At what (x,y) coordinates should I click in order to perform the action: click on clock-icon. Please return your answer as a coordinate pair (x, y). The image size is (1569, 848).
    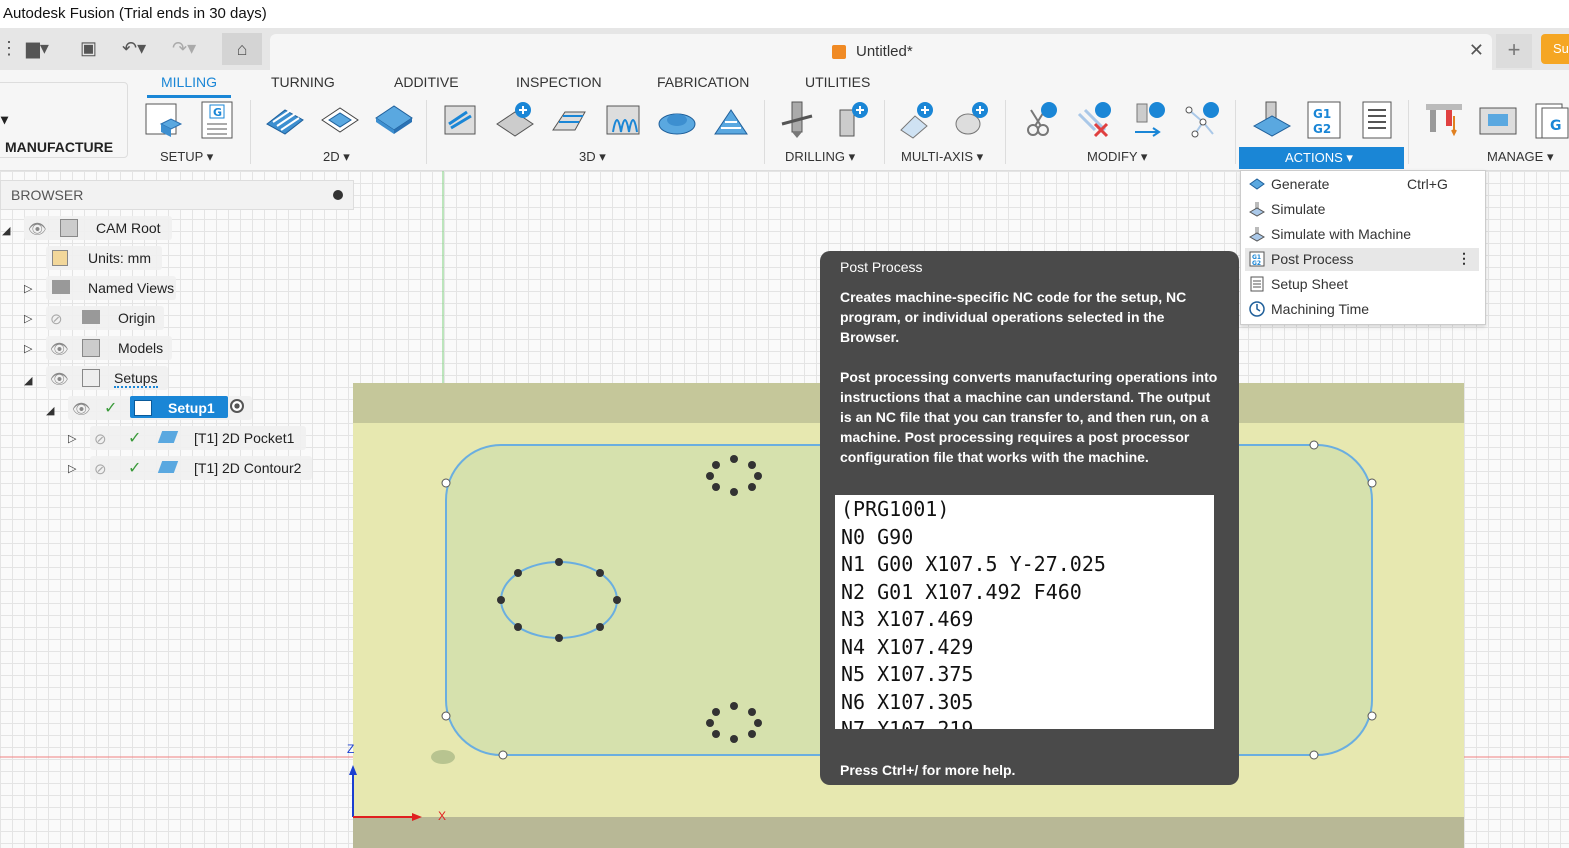
    Looking at the image, I should click on (1257, 309).